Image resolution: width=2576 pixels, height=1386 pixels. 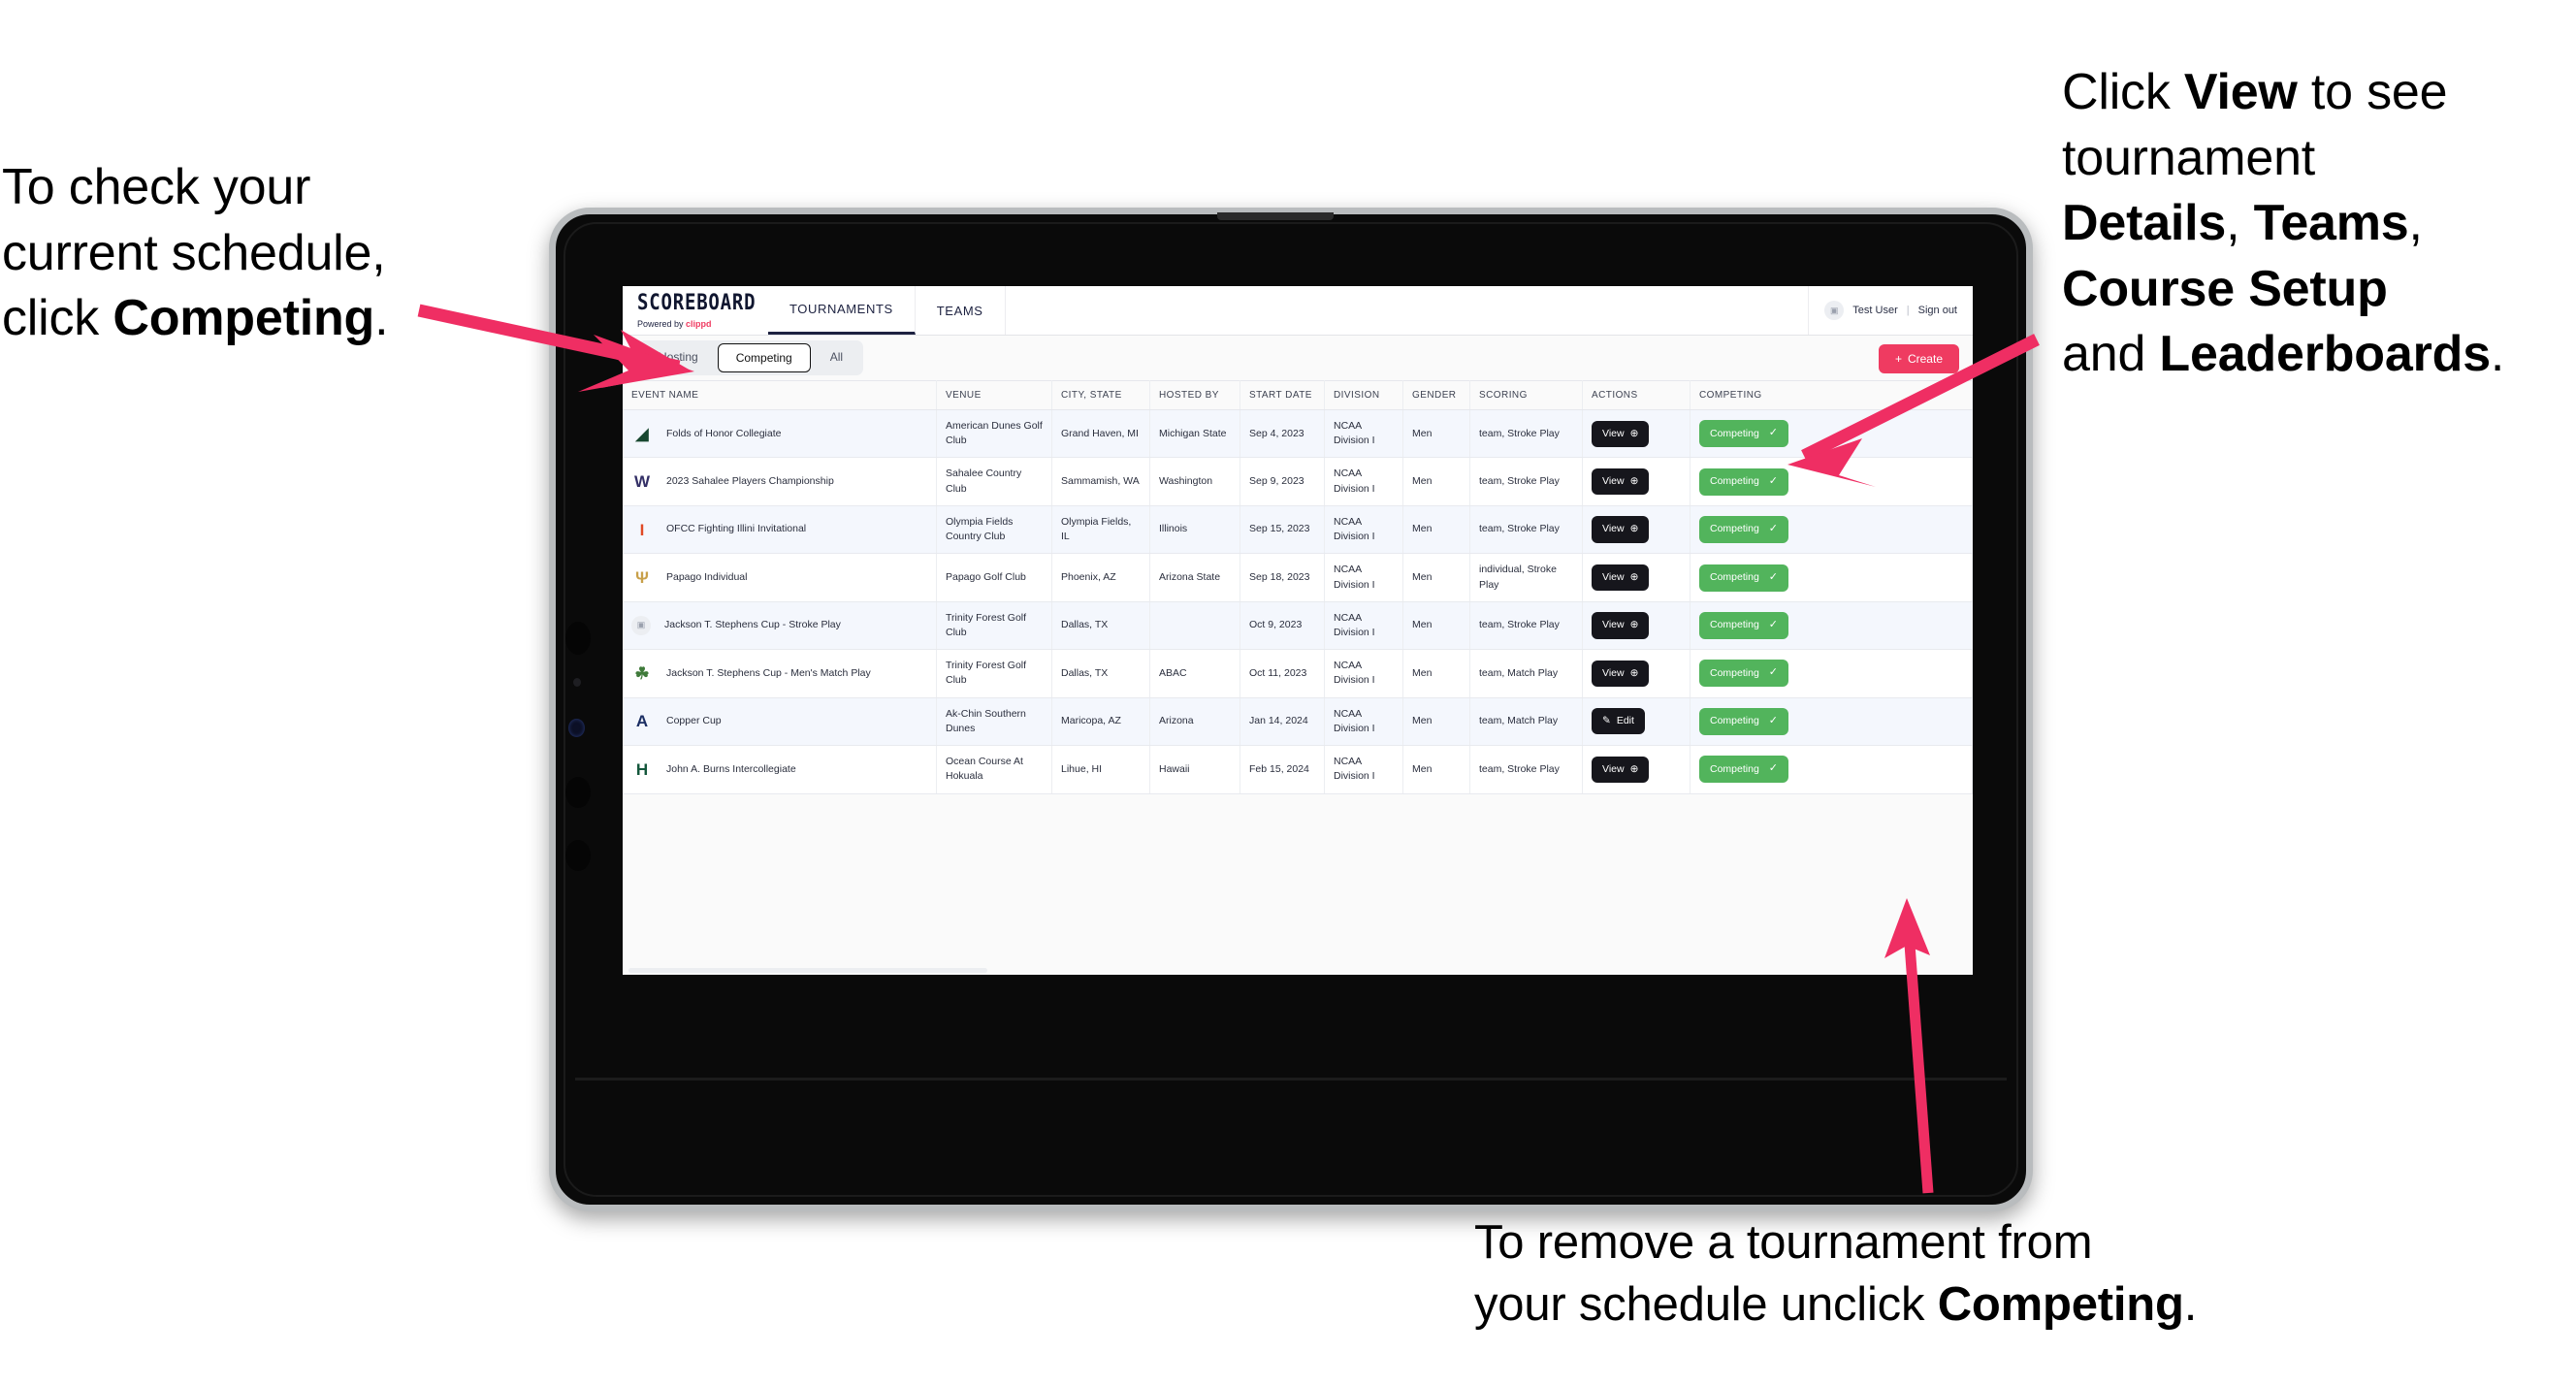 I want to click on arrow-right-to-view, so click(x=1913, y=410).